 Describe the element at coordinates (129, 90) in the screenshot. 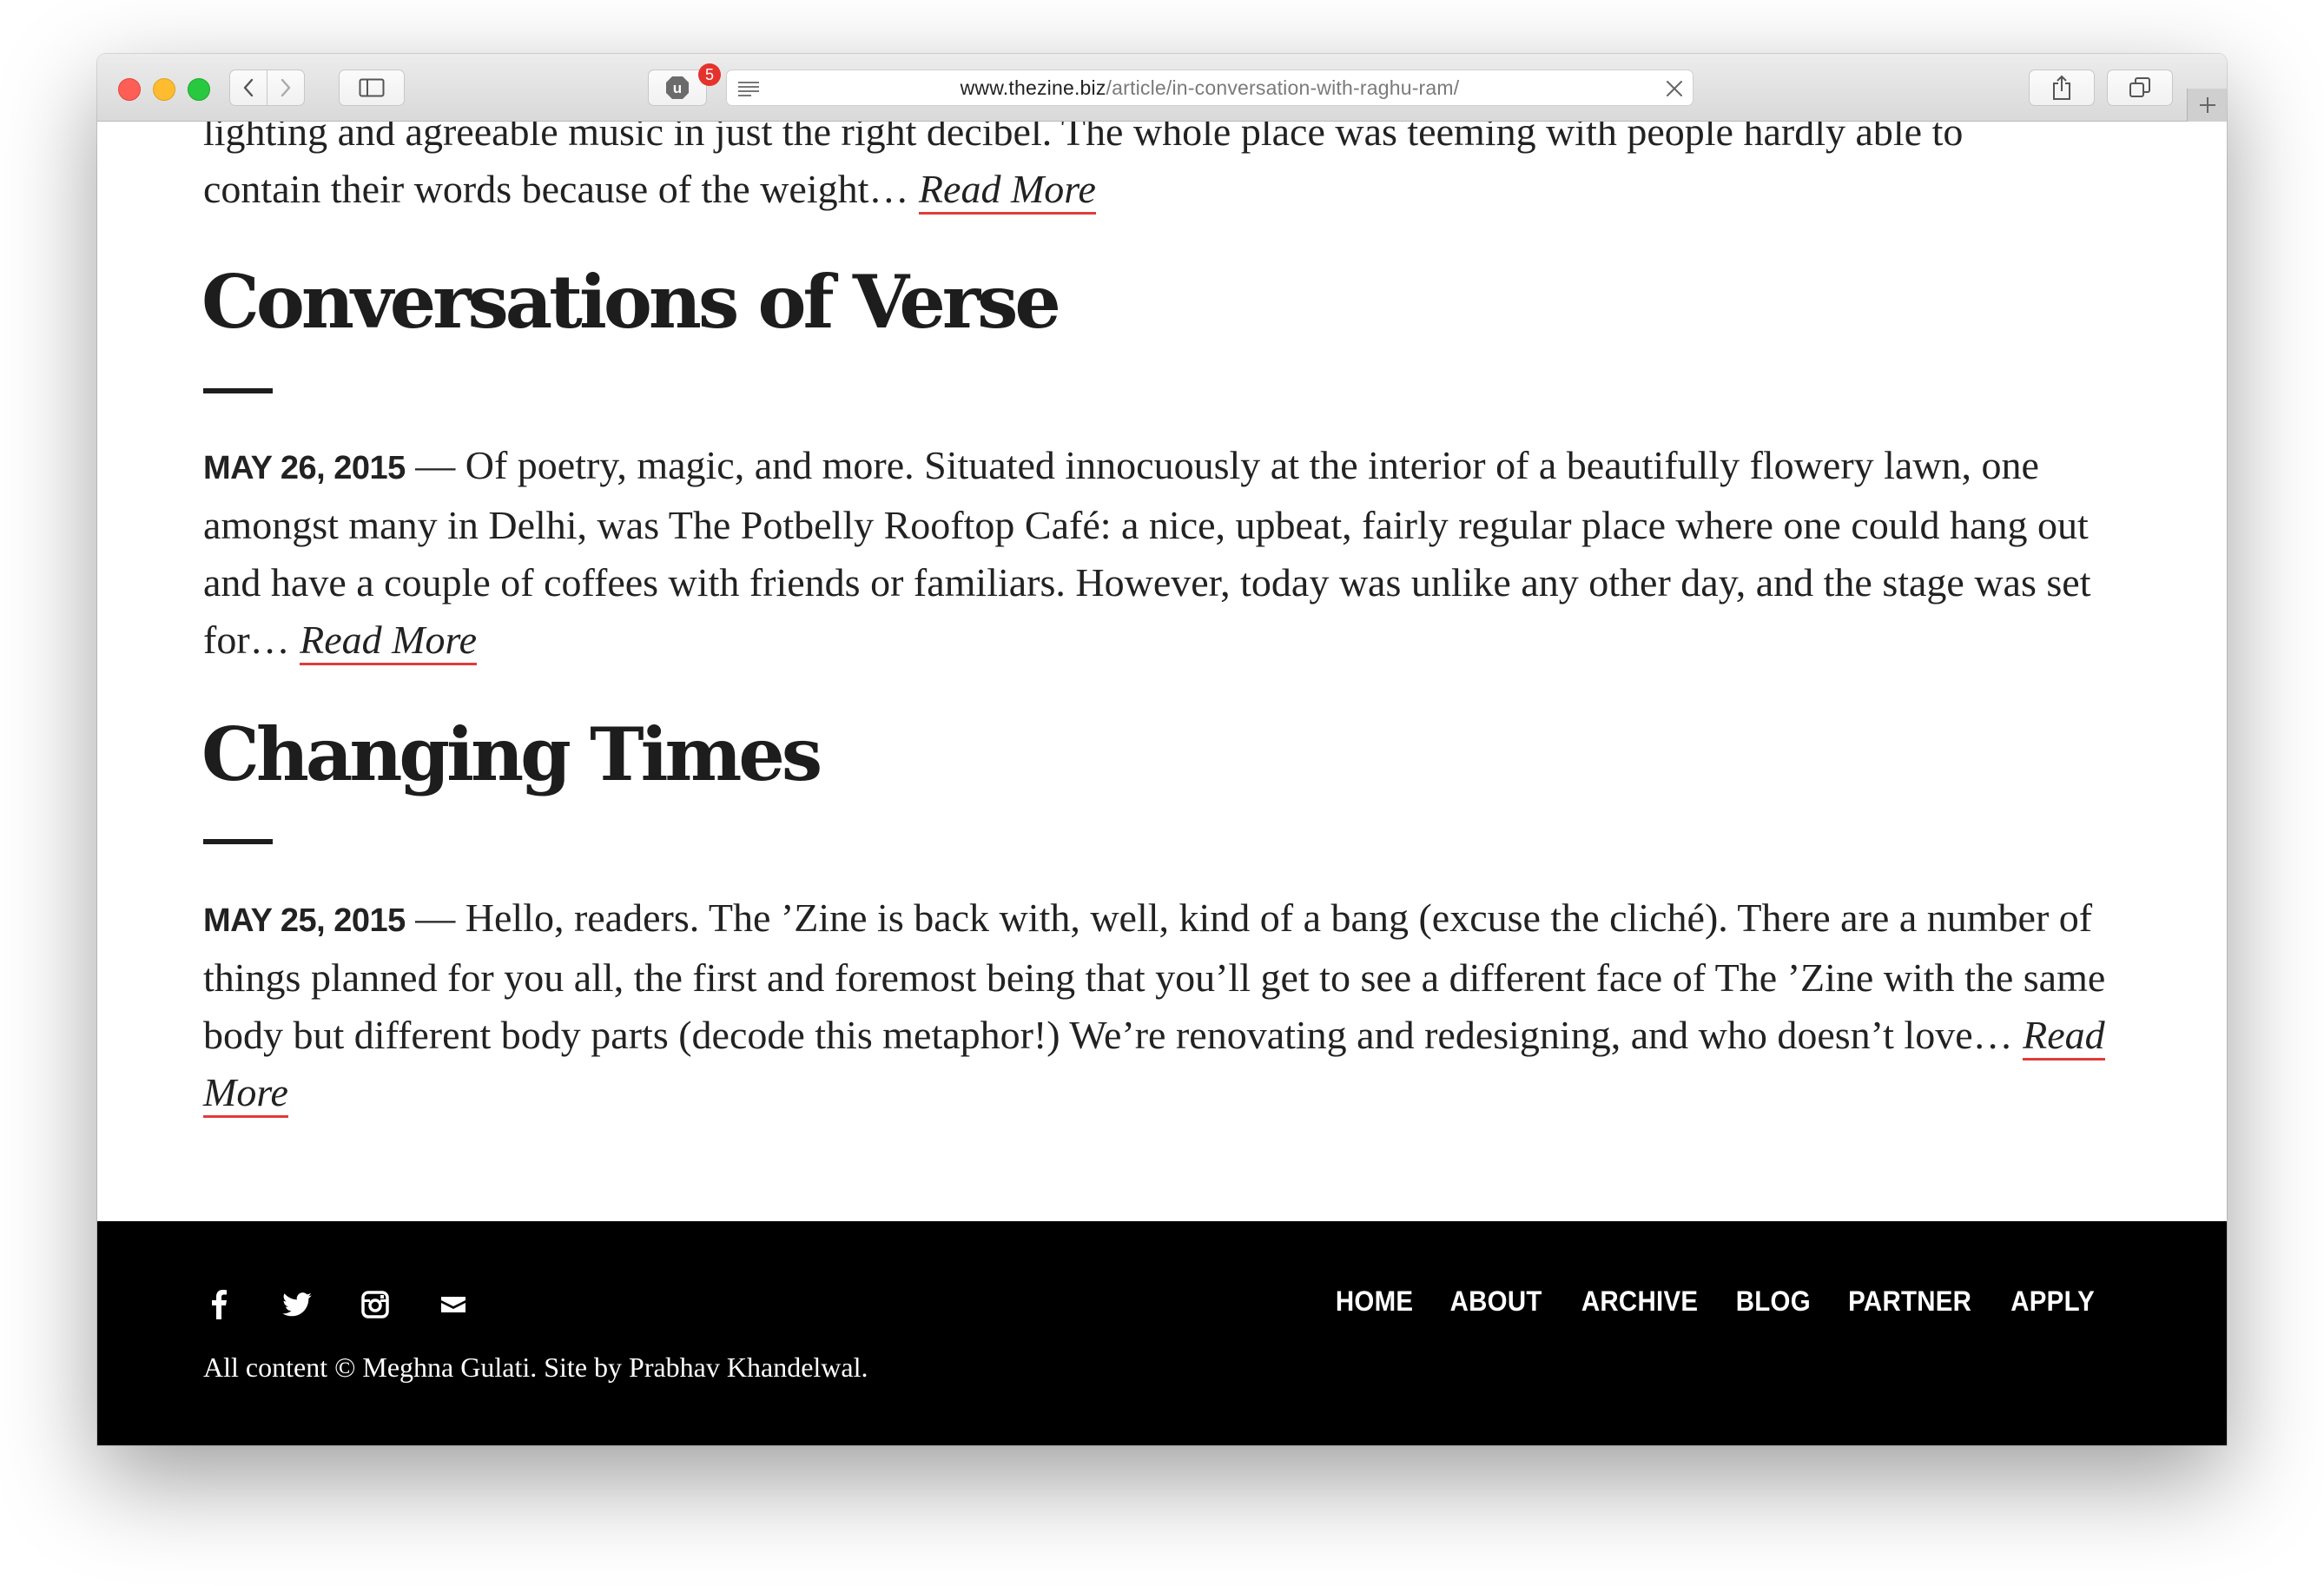

I see `close-window-button` at that location.